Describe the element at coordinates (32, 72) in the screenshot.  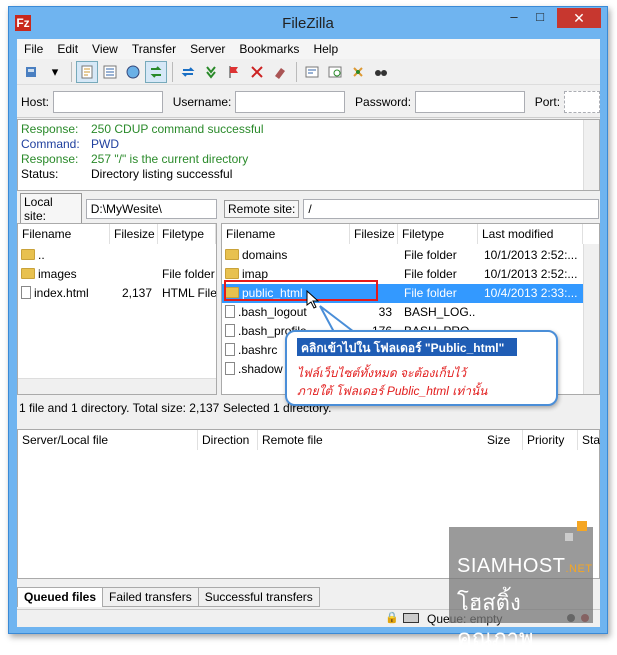
I see `site-manager-icon` at that location.